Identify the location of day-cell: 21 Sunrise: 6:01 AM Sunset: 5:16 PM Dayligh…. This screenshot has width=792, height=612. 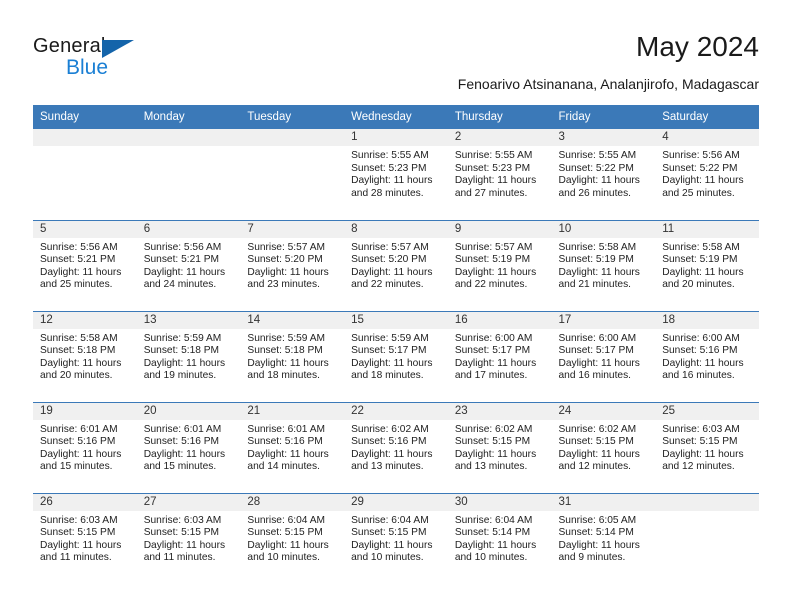
(292, 447).